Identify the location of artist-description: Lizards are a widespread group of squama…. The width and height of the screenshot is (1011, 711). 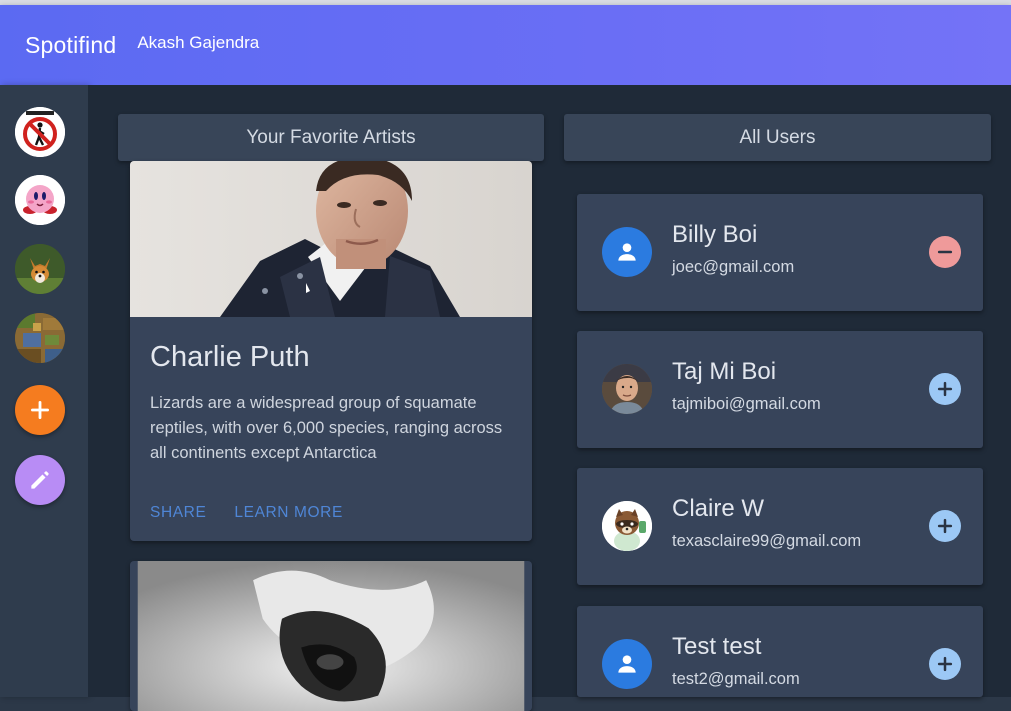
(326, 428).